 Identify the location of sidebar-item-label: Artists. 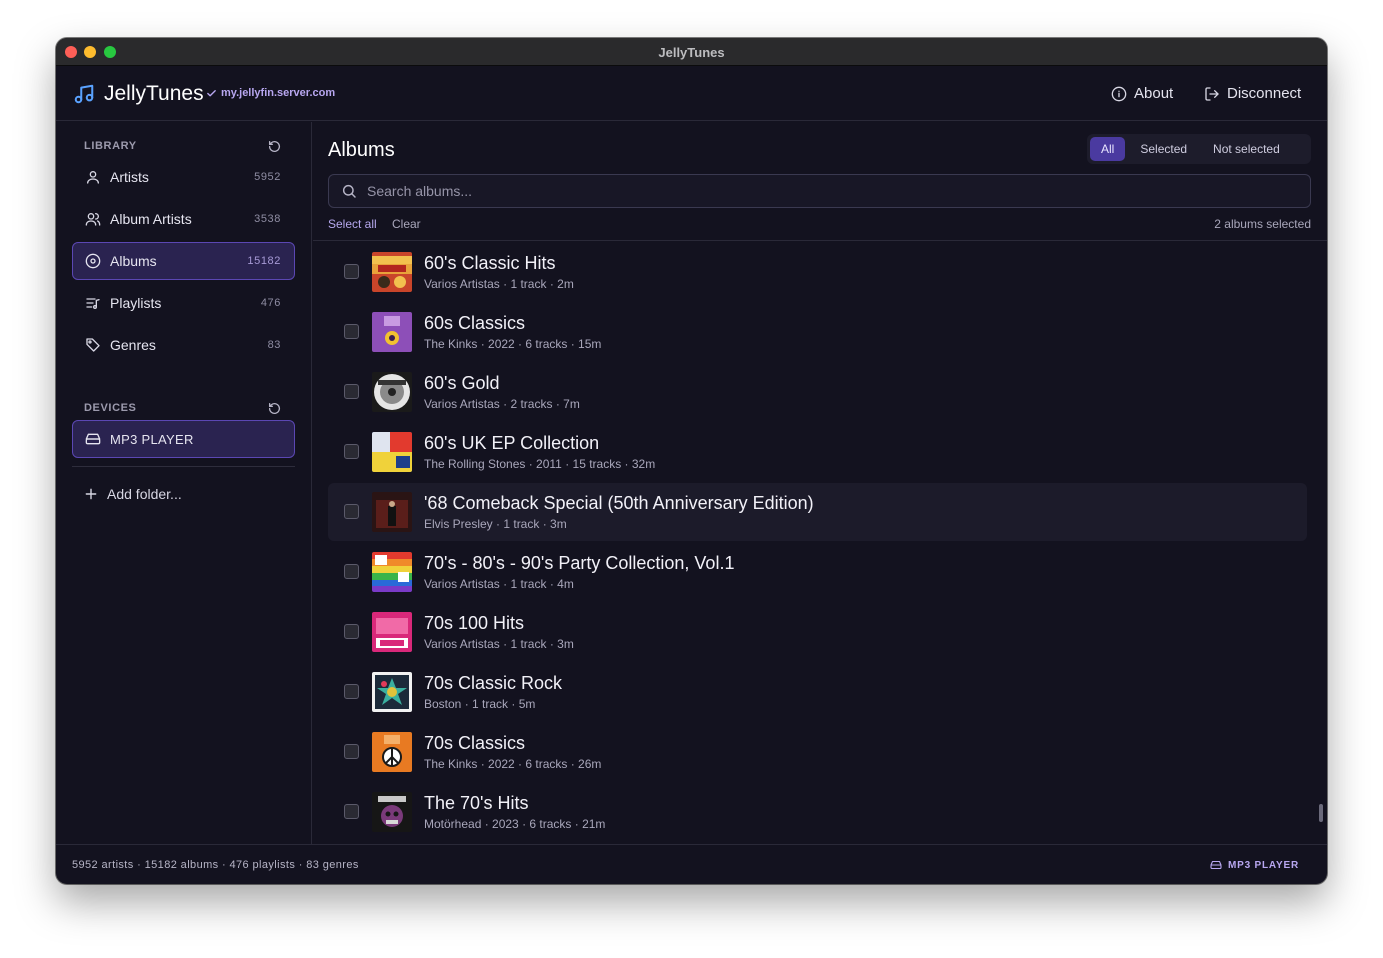
(129, 177).